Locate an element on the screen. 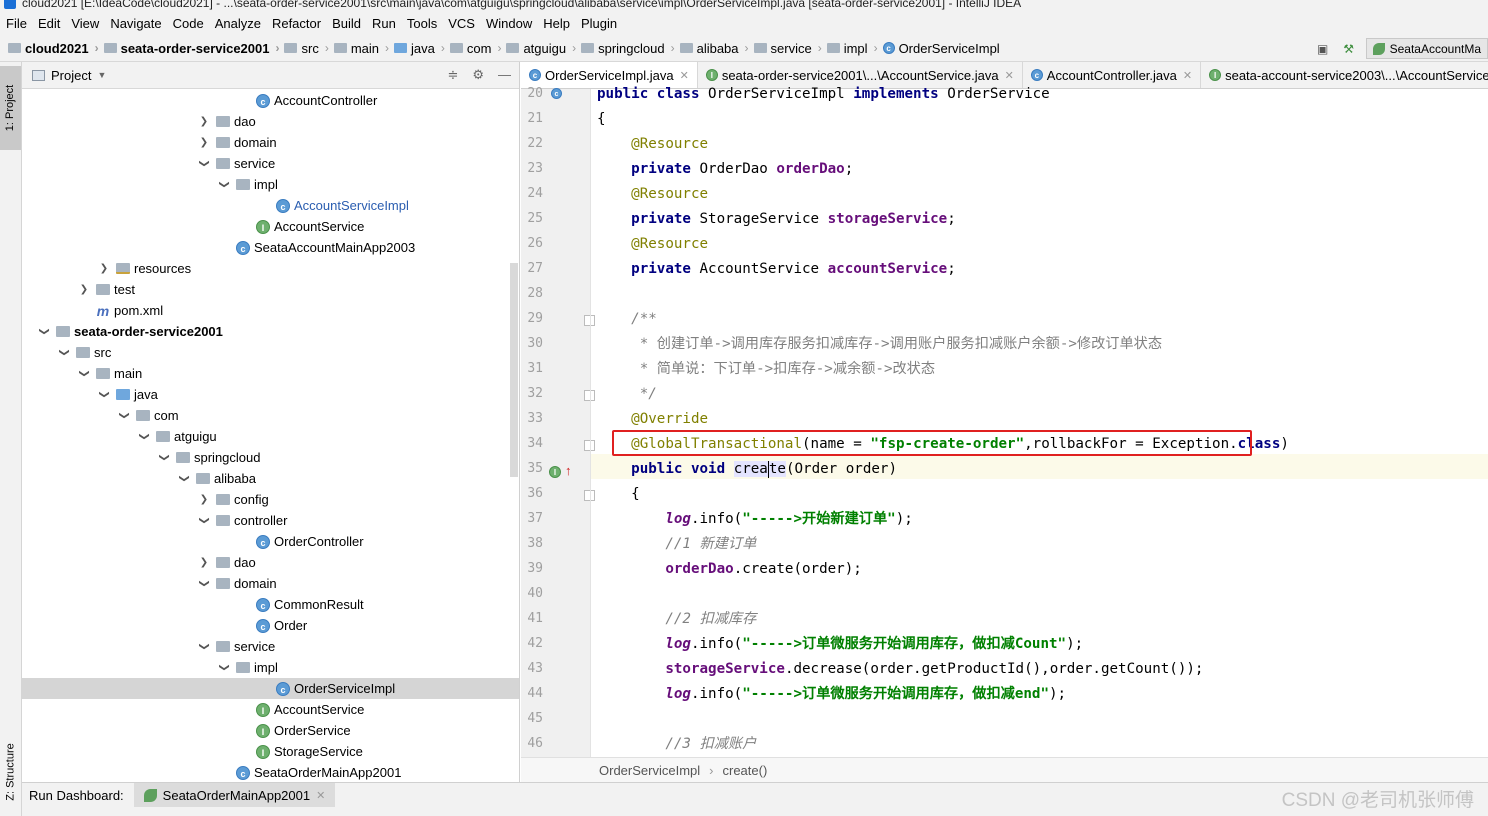 Image resolution: width=1488 pixels, height=816 pixels. breadcrumb-method: create() is located at coordinates (744, 770).